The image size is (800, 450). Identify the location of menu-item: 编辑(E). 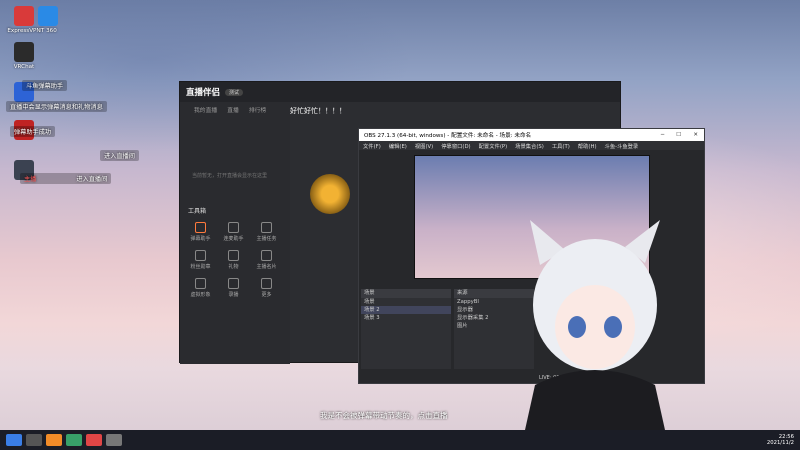
(398, 146).